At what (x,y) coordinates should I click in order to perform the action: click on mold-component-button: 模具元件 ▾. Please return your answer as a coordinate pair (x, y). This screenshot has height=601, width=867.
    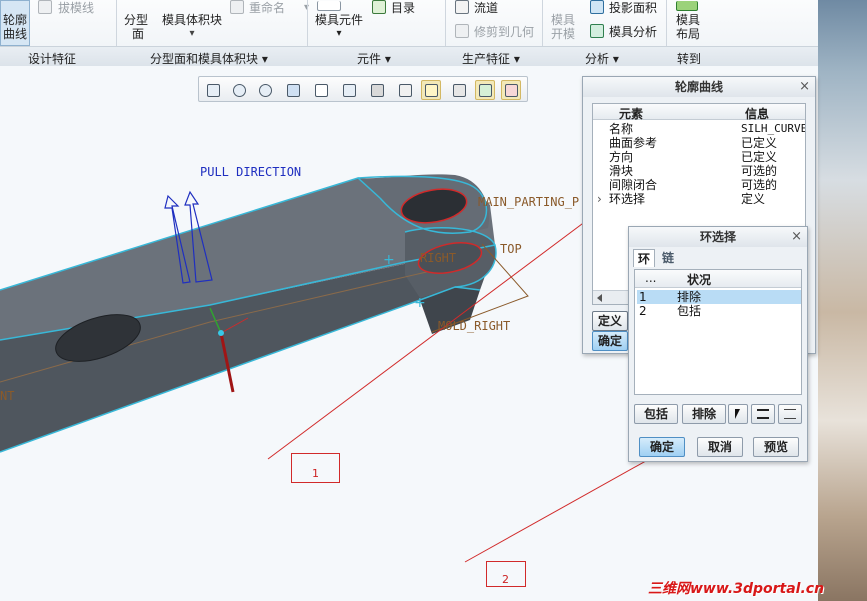
    Looking at the image, I should click on (339, 21).